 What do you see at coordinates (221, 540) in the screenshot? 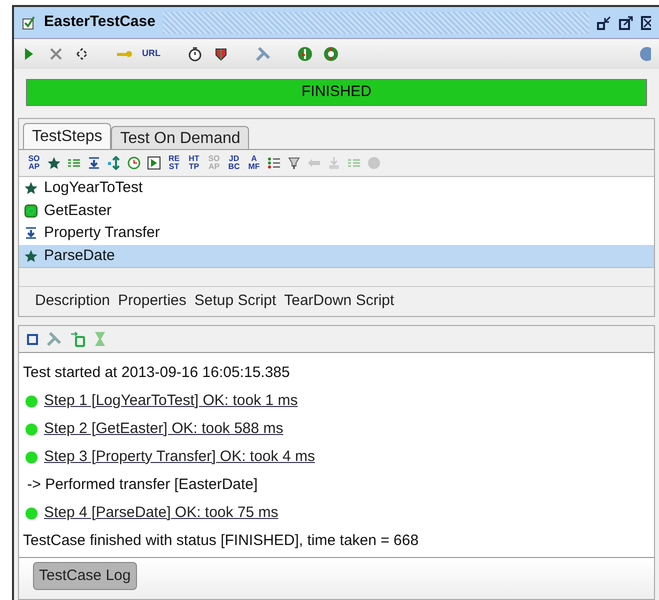
I see `log-line: TestCase finished with status [FINISHED], time taken = 668` at bounding box center [221, 540].